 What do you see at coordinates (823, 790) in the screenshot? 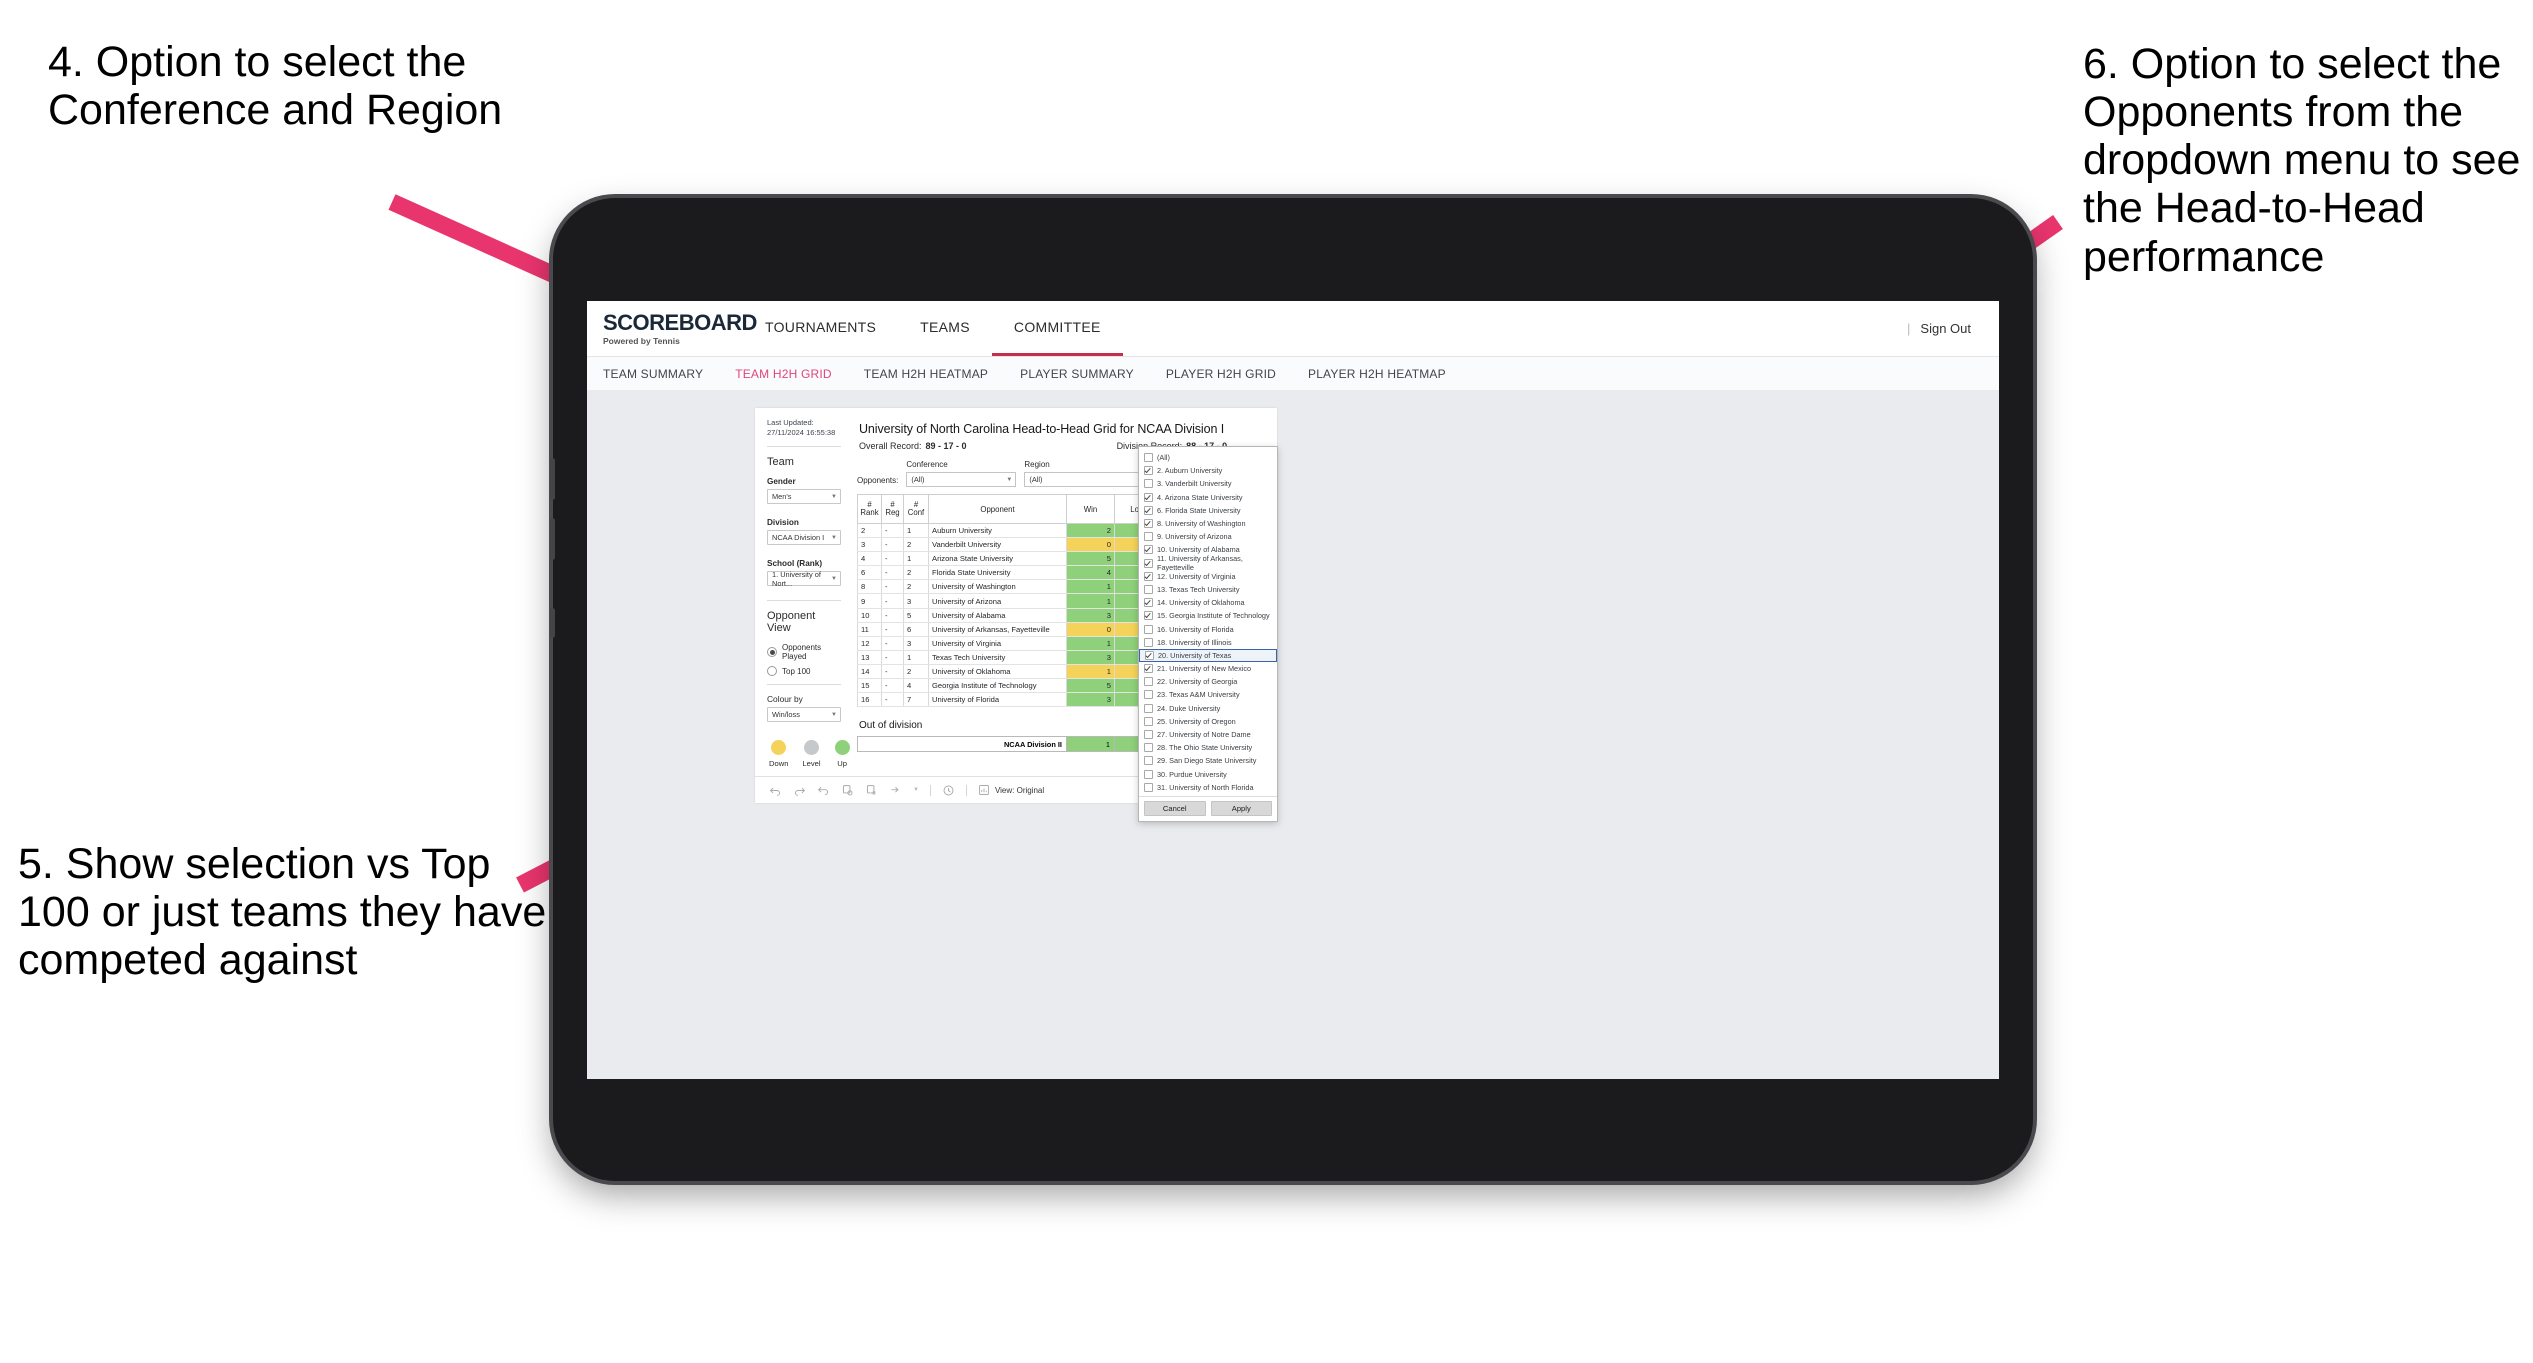
I see `revert-icon` at bounding box center [823, 790].